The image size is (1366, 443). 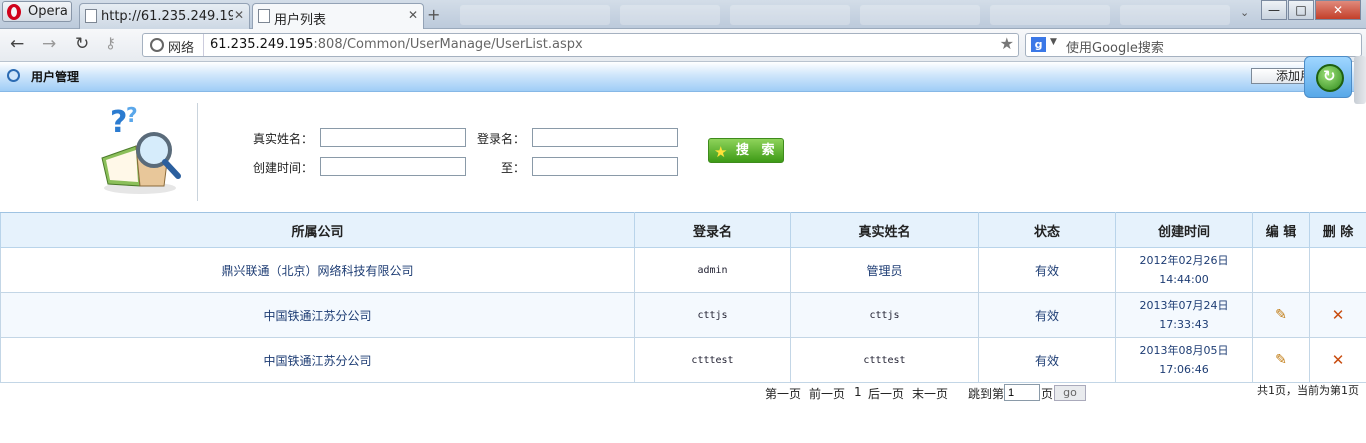 I want to click on prev-page-link: 前一页, so click(x=827, y=393).